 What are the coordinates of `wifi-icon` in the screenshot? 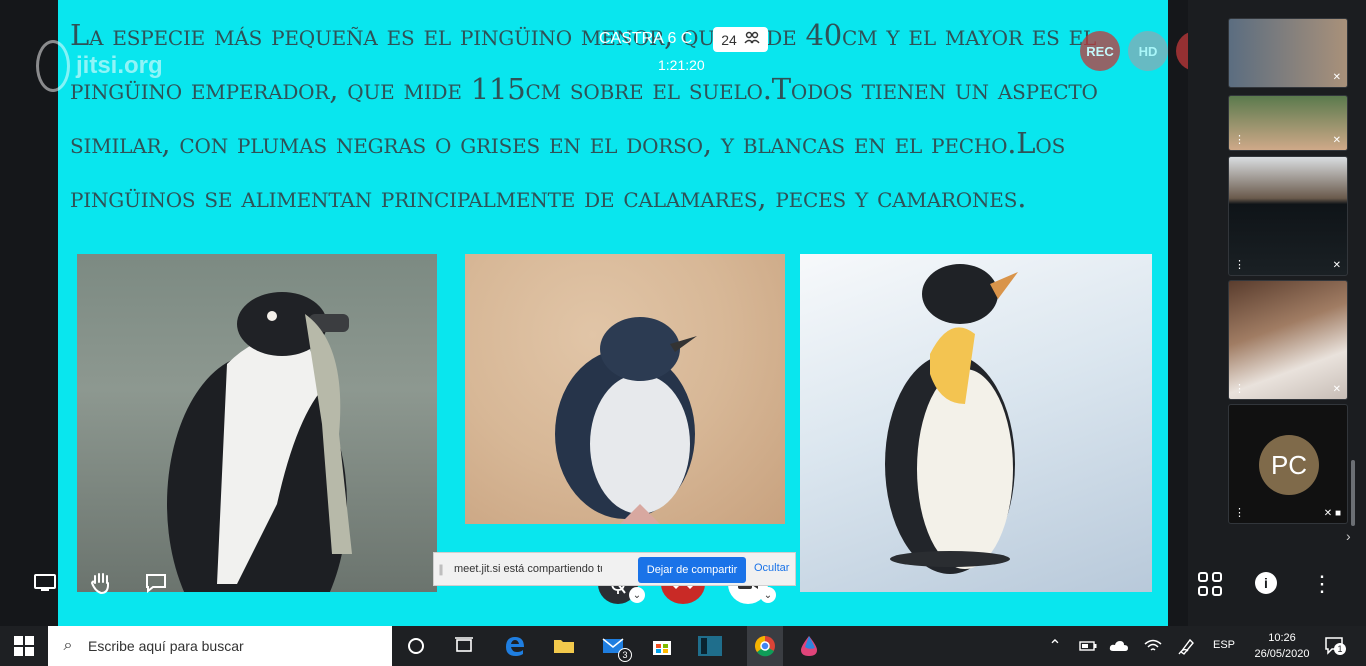 It's located at (1153, 646).